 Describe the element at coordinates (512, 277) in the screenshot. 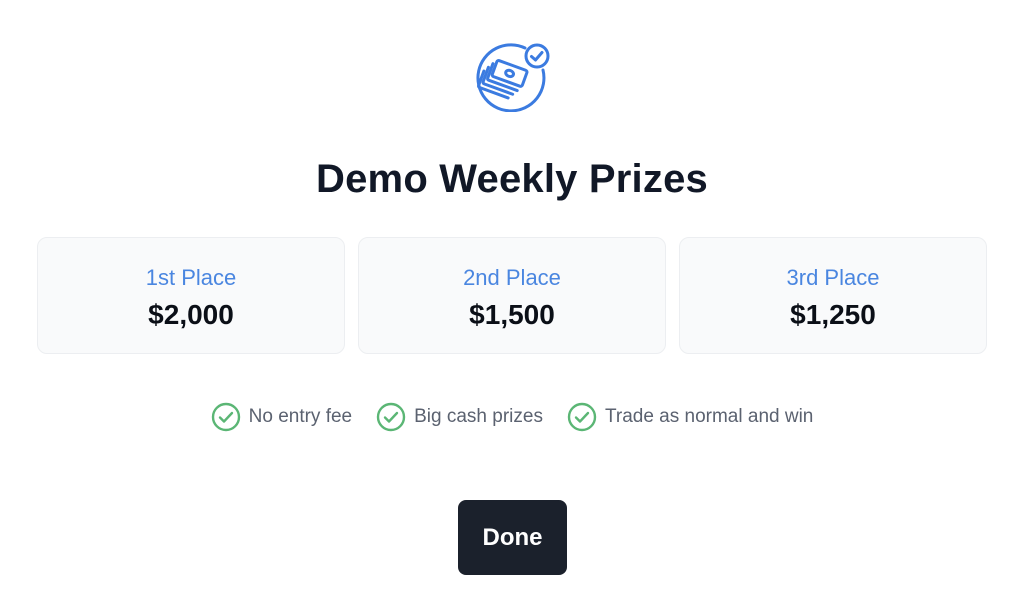

I see `prize-place-label: 2nd Place` at that location.